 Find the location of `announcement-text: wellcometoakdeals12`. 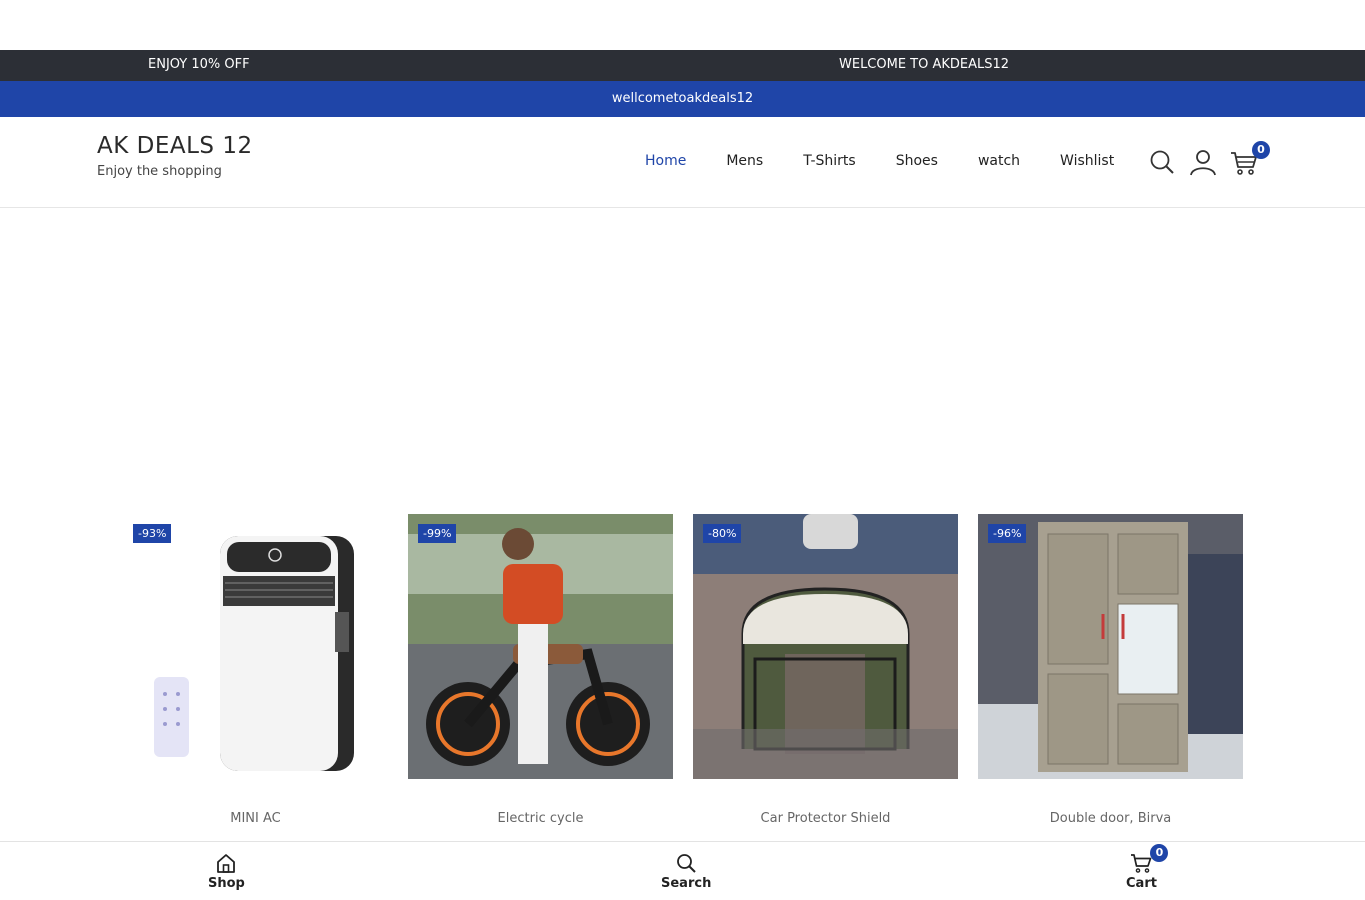

announcement-text: wellcometoakdeals12 is located at coordinates (682, 98).